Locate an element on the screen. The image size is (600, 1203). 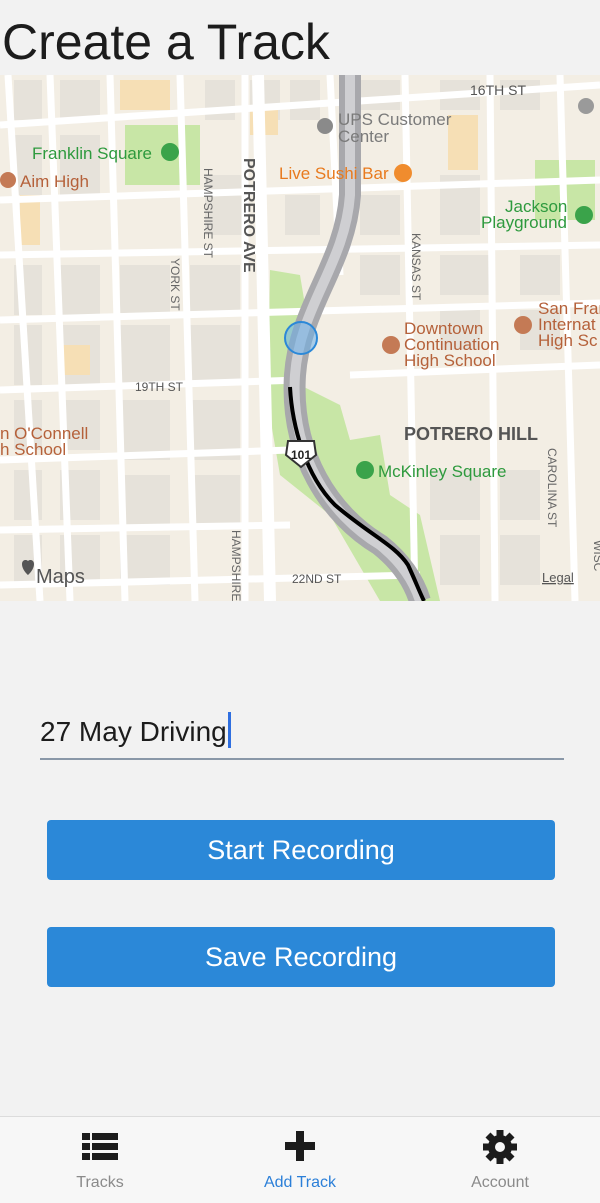
tab-add-track: Add Track is located at coordinates (300, 1160).